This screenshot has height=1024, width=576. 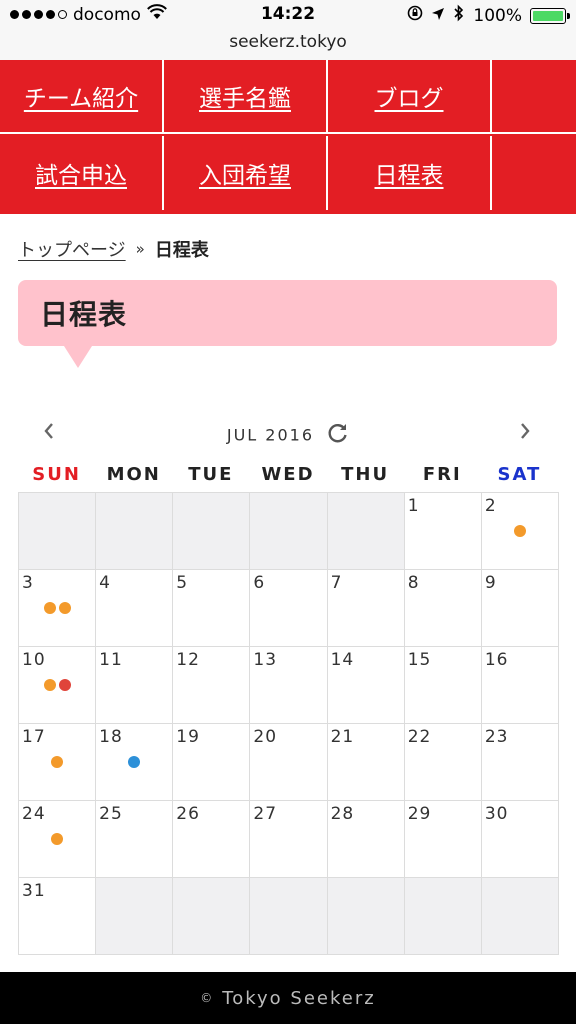 I want to click on calendar-day-cell: 23, so click(x=520, y=762).